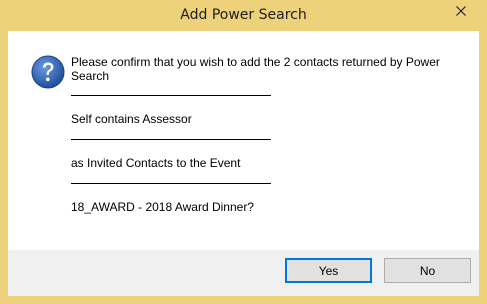  I want to click on close-button, so click(461, 11).